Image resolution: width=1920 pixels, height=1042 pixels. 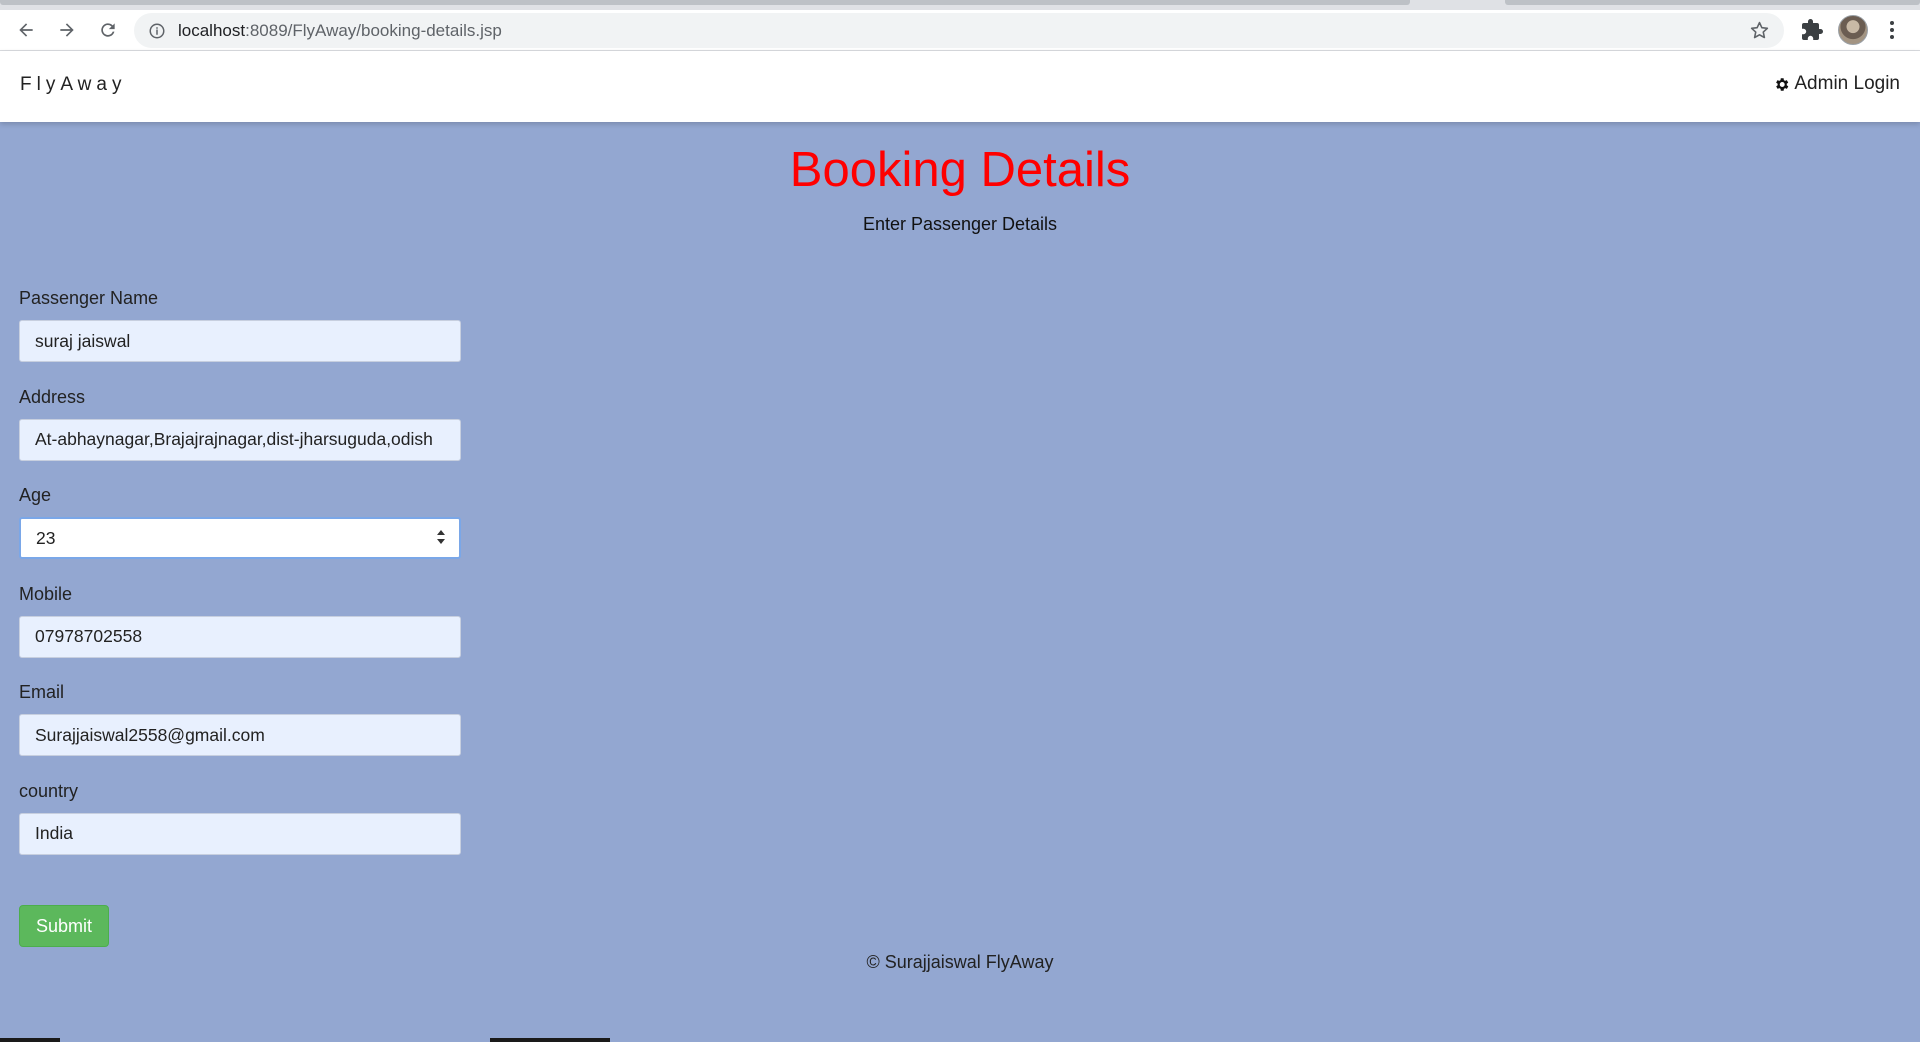 What do you see at coordinates (89, 298) in the screenshot?
I see `passenger-name-label: Passenger Name` at bounding box center [89, 298].